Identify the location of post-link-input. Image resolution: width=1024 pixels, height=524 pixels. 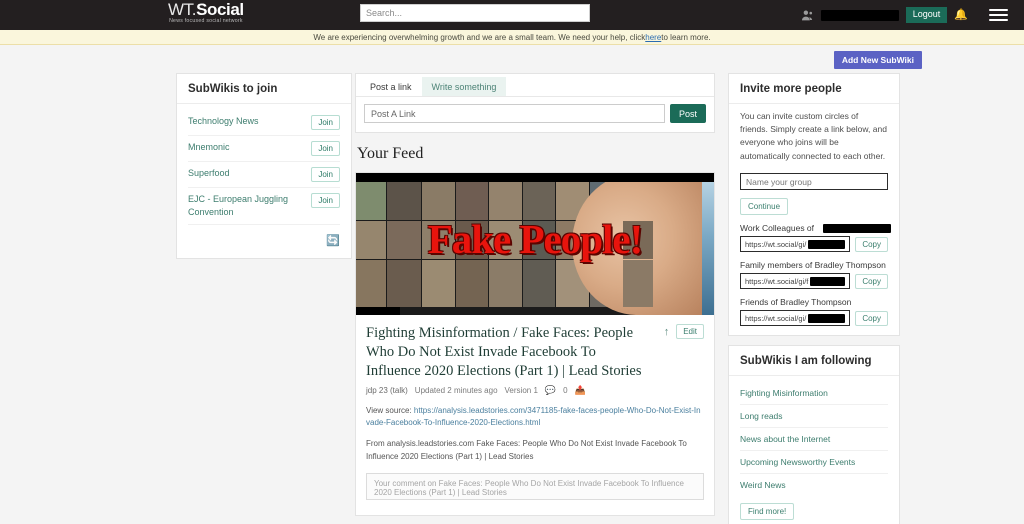
(514, 113).